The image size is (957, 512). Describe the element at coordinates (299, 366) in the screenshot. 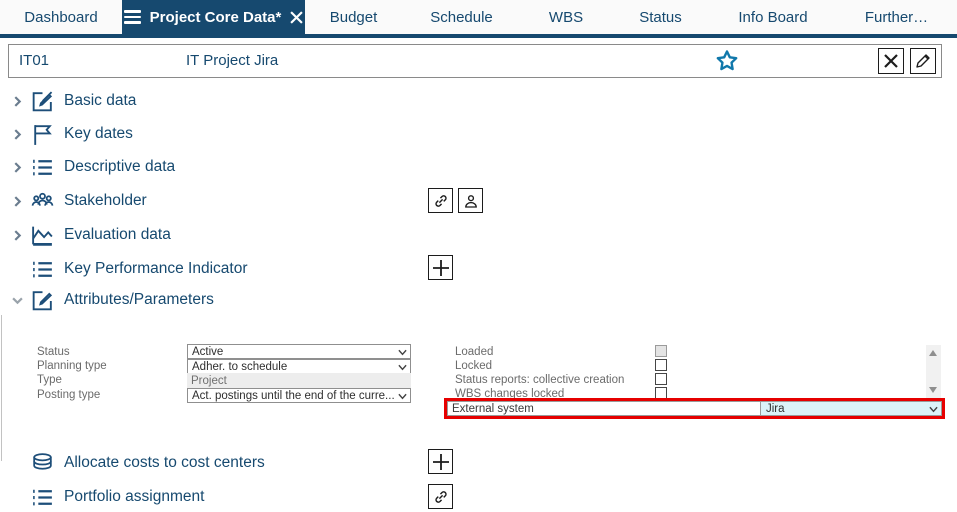

I see `planning-type-select: Adher. to schedule` at that location.